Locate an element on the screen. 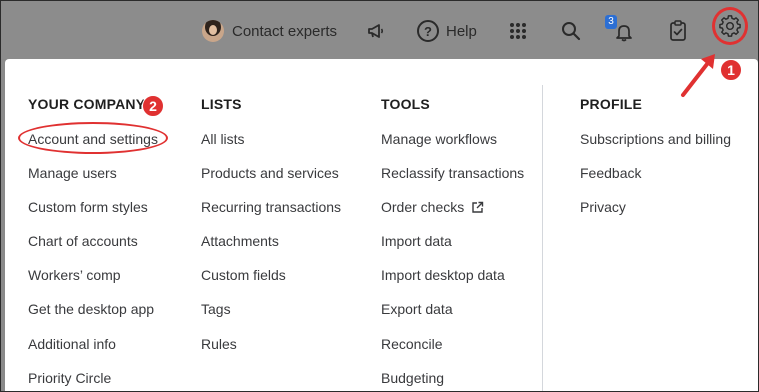 This screenshot has width=759, height=392. help-button: ? Help is located at coordinates (447, 31).